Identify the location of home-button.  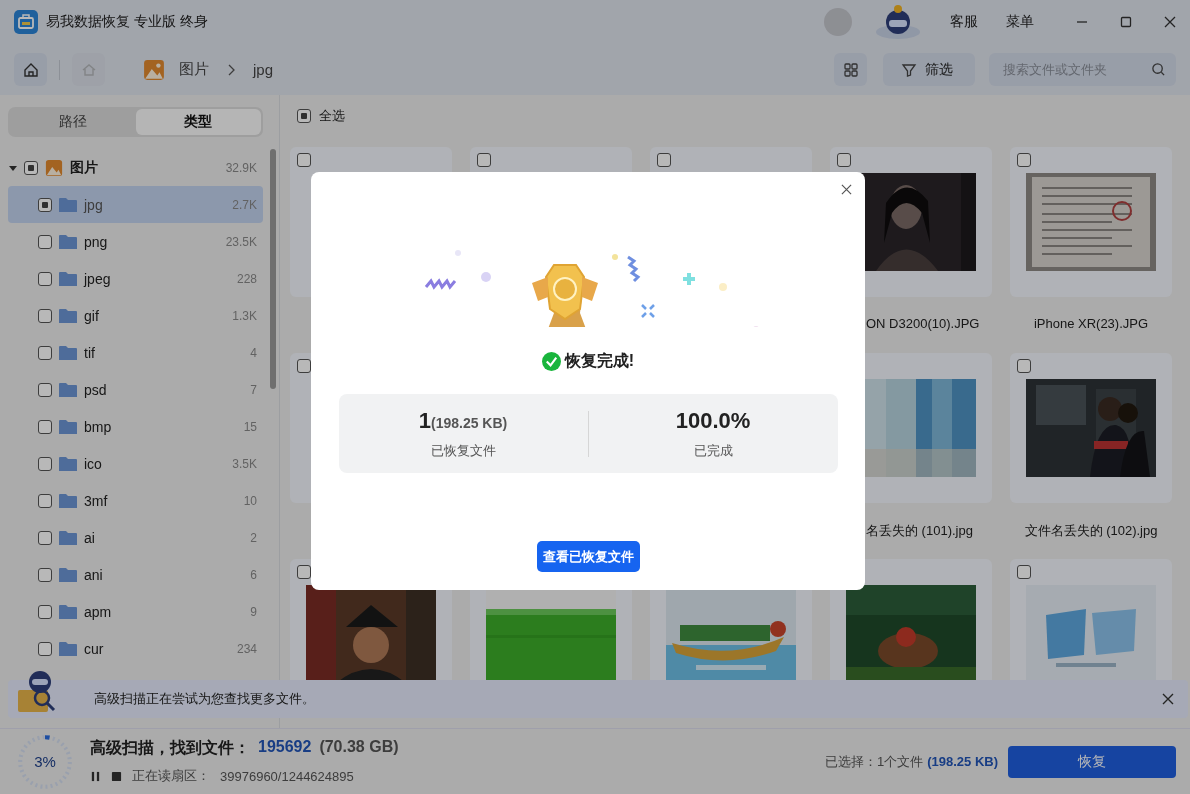
(30, 69).